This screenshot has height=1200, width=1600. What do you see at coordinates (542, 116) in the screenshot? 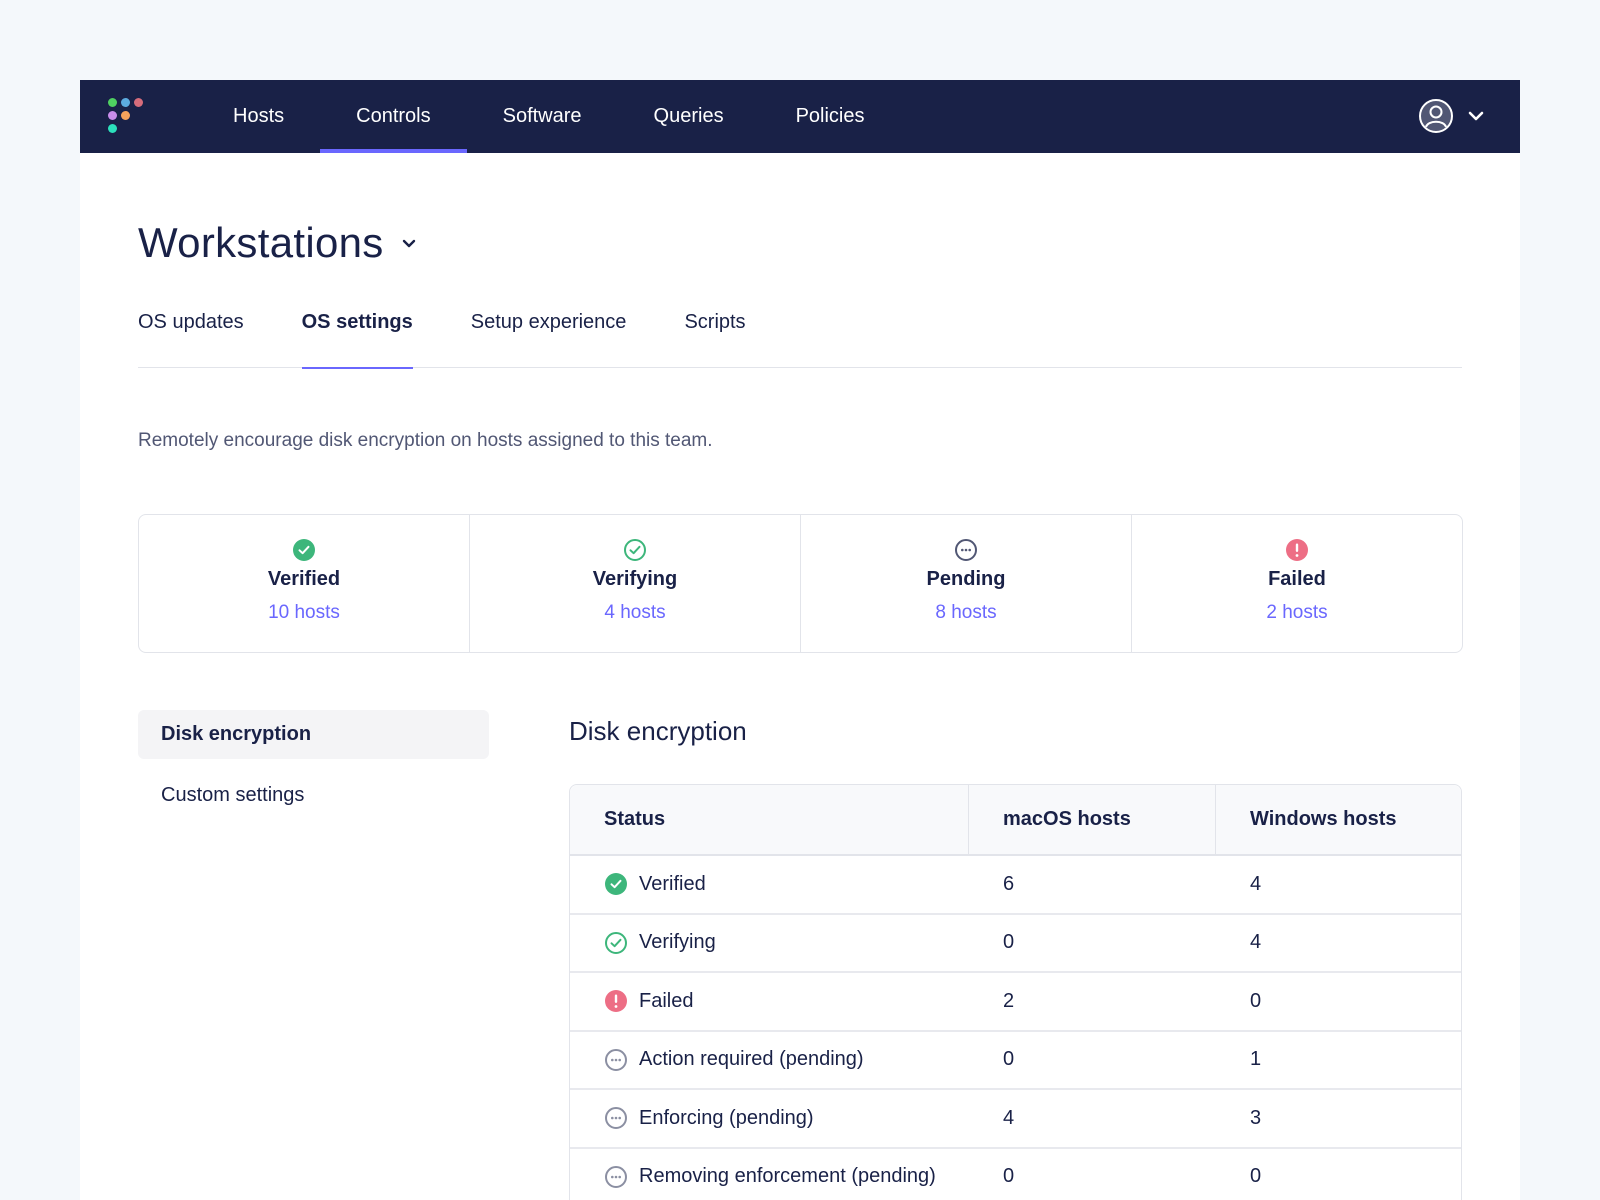
I see `nav-item-software: Software` at bounding box center [542, 116].